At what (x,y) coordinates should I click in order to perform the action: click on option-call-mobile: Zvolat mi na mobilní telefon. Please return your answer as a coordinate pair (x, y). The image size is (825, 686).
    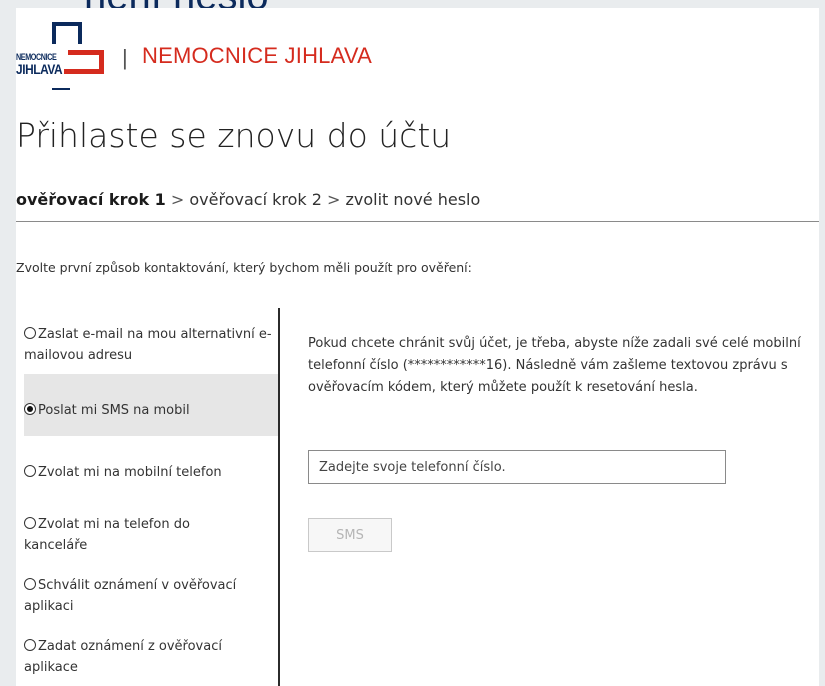
    Looking at the image, I should click on (151, 482).